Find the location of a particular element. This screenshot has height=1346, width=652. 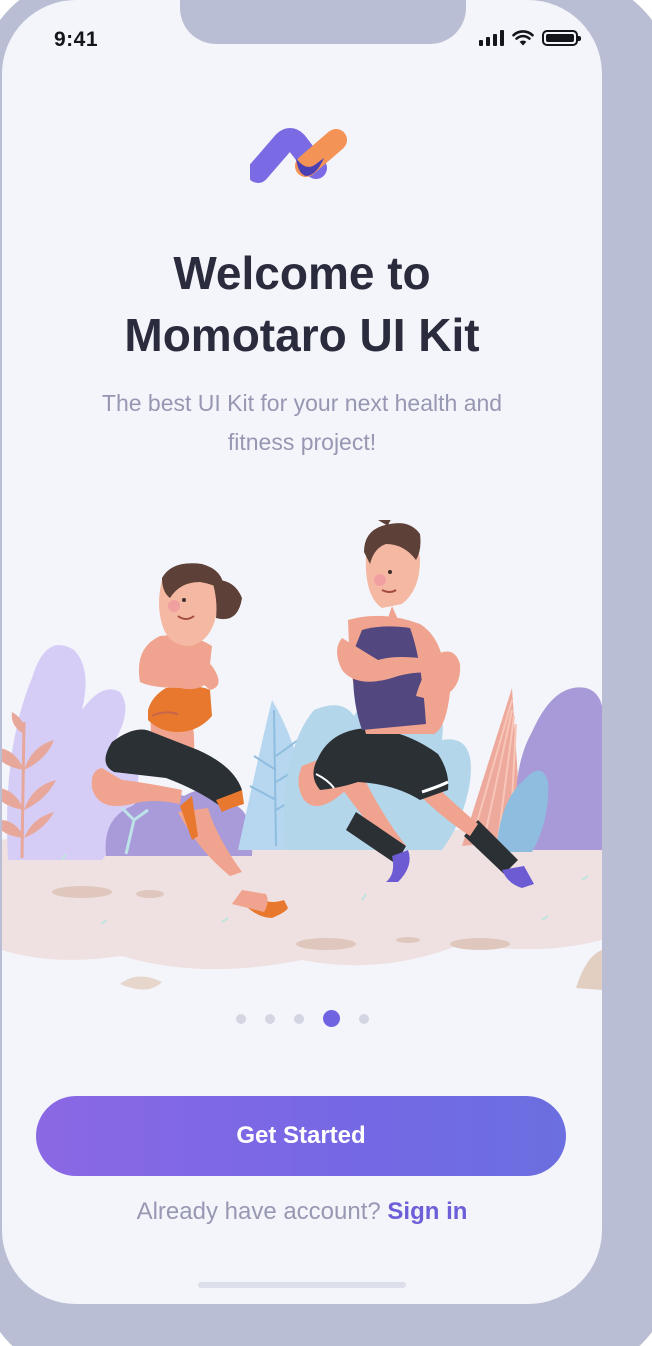

signin-prompt: Already have account? is located at coordinates (258, 1211).